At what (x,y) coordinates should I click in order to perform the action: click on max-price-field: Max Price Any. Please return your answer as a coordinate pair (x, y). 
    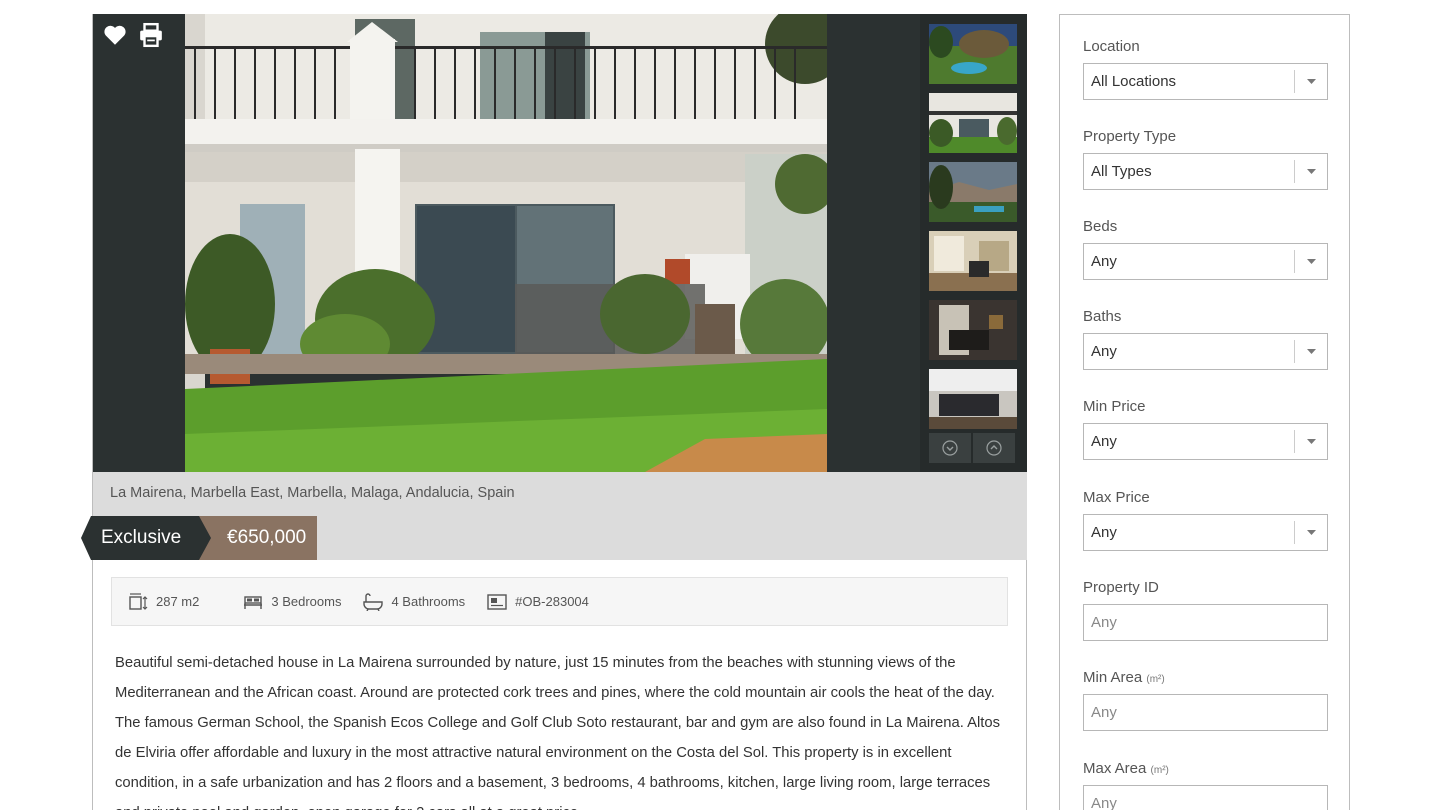
    Looking at the image, I should click on (1205, 519).